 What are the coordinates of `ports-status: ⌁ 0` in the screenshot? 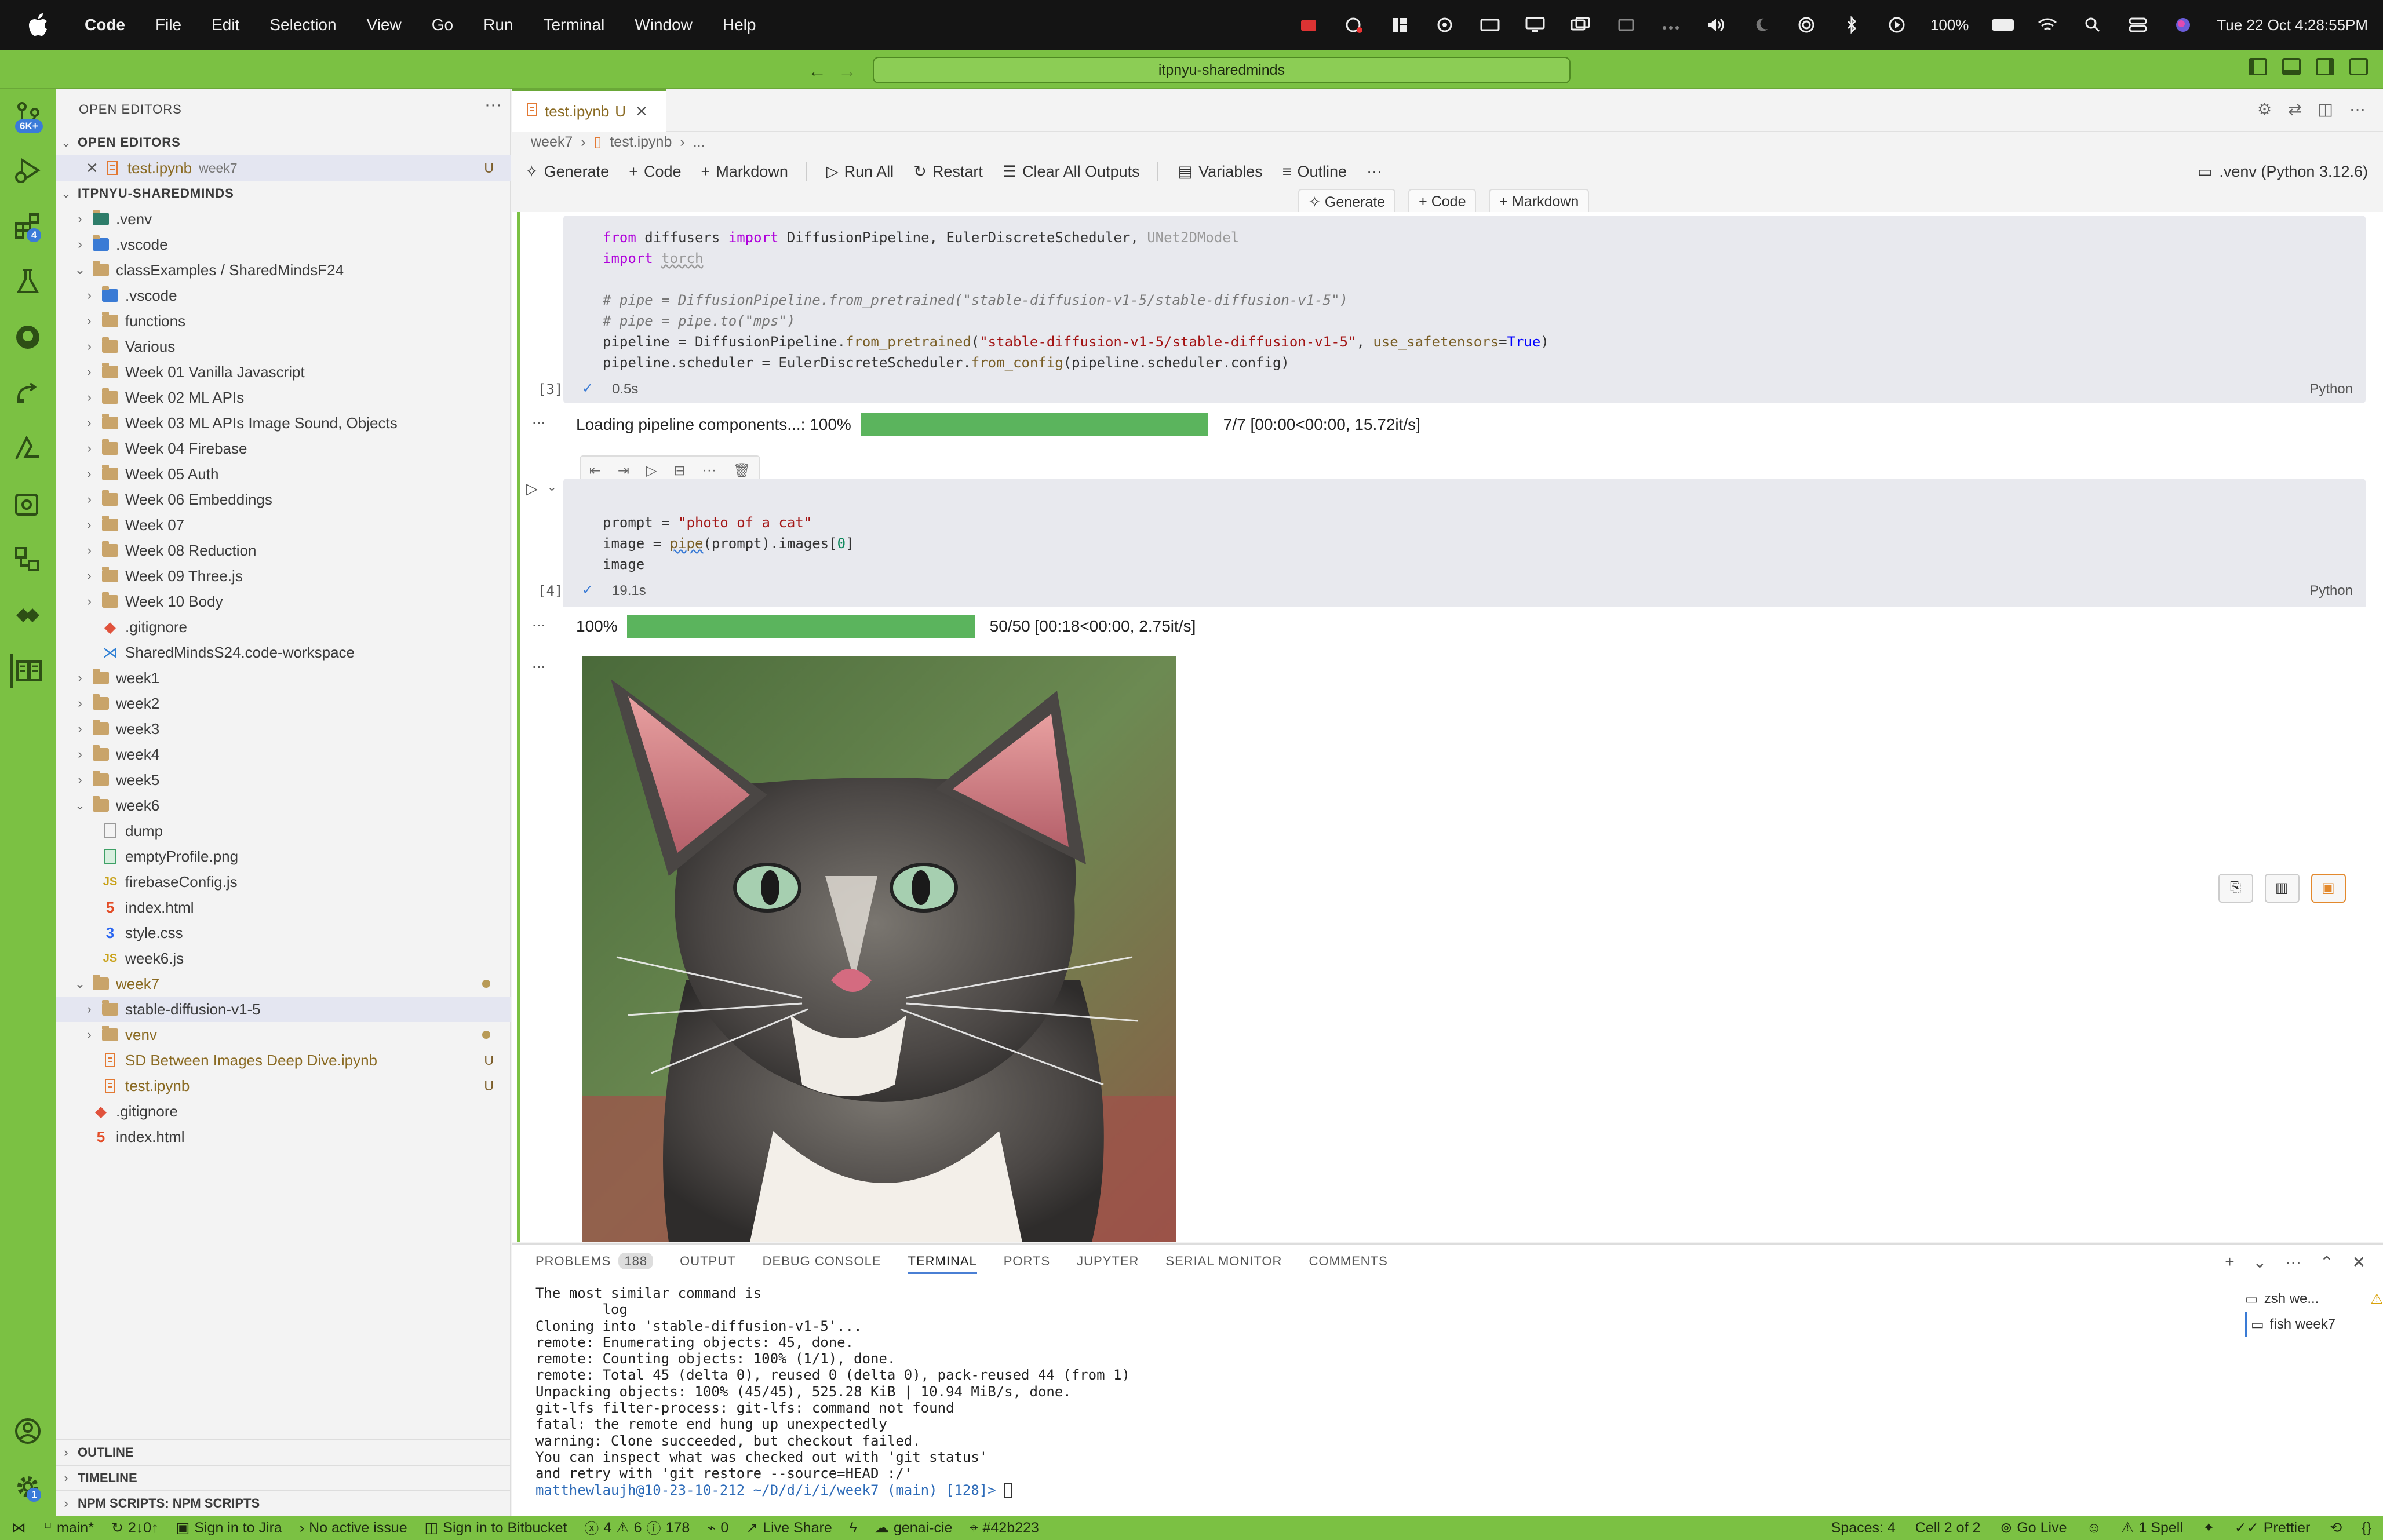 It's located at (718, 1528).